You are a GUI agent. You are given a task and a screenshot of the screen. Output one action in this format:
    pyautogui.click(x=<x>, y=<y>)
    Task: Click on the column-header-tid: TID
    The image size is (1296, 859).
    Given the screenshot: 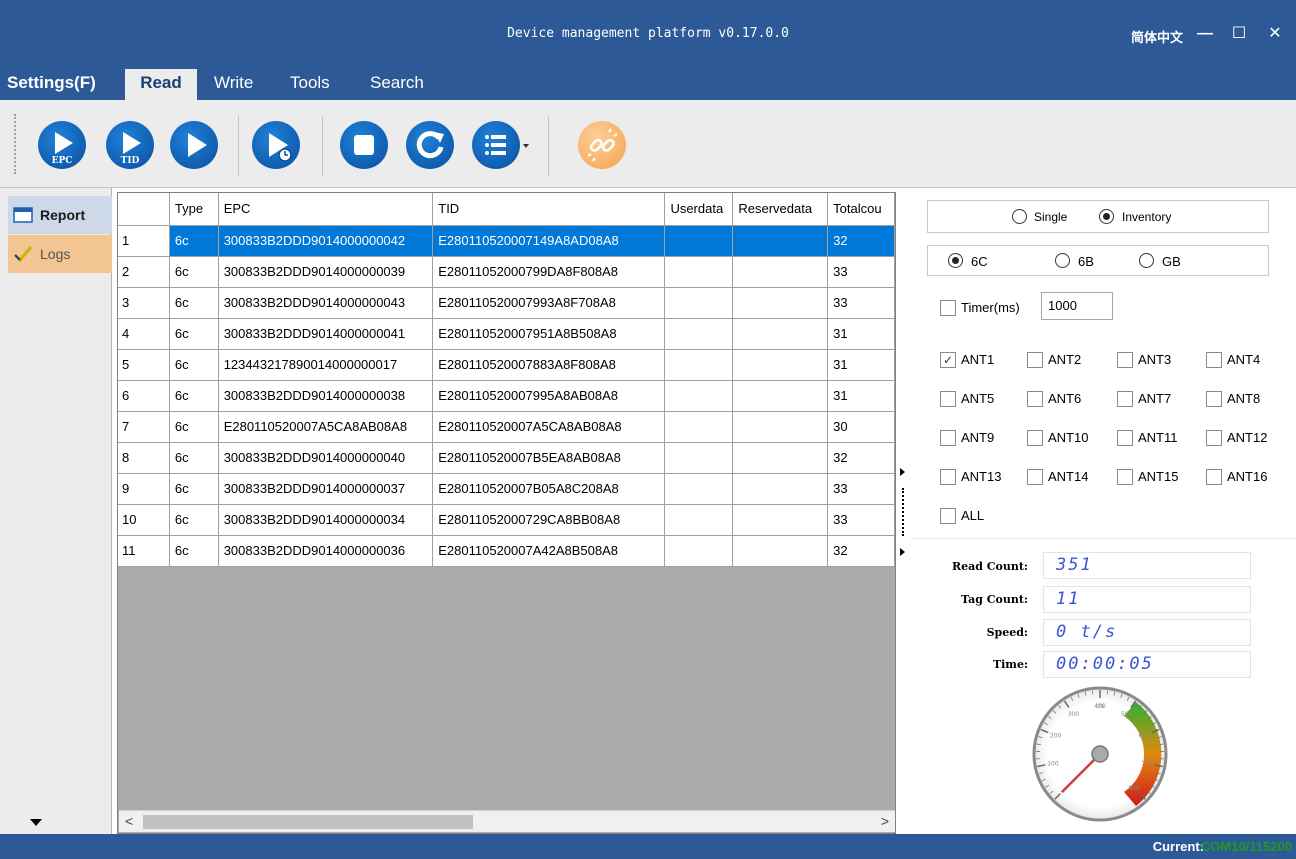 What is the action you would take?
    pyautogui.click(x=549, y=209)
    